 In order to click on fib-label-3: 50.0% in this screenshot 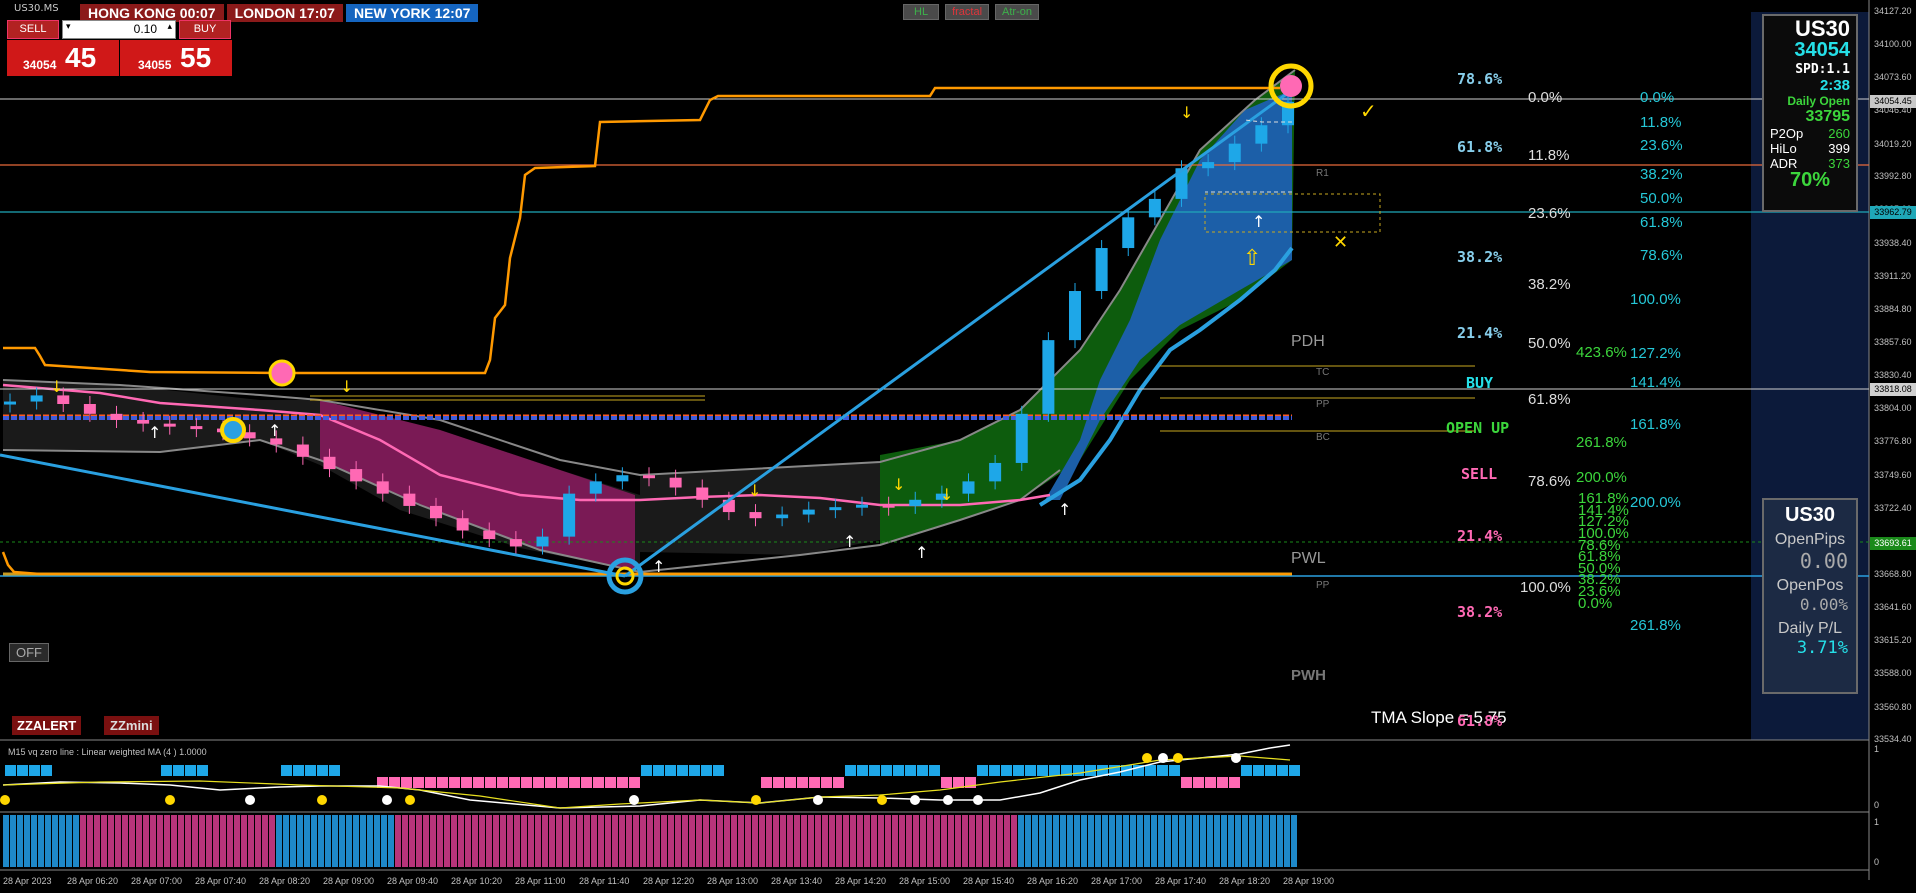, I will do `click(1661, 198)`.